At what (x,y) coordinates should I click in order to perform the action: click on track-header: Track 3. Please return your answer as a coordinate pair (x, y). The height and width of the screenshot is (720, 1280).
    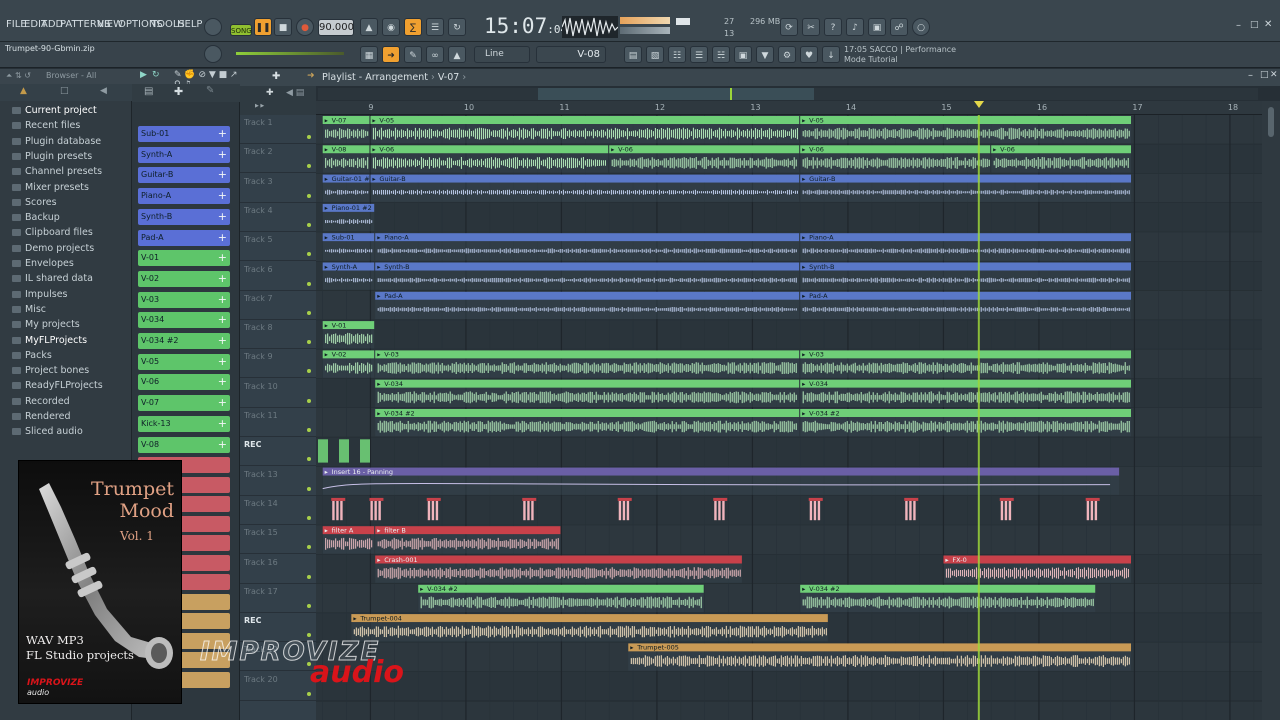
    Looking at the image, I should click on (278, 188).